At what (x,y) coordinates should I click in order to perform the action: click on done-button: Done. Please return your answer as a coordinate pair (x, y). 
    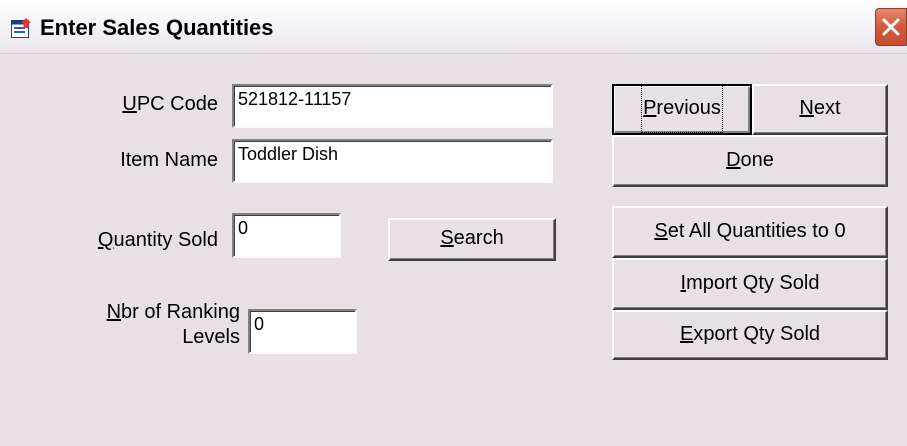
    Looking at the image, I should click on (750, 161).